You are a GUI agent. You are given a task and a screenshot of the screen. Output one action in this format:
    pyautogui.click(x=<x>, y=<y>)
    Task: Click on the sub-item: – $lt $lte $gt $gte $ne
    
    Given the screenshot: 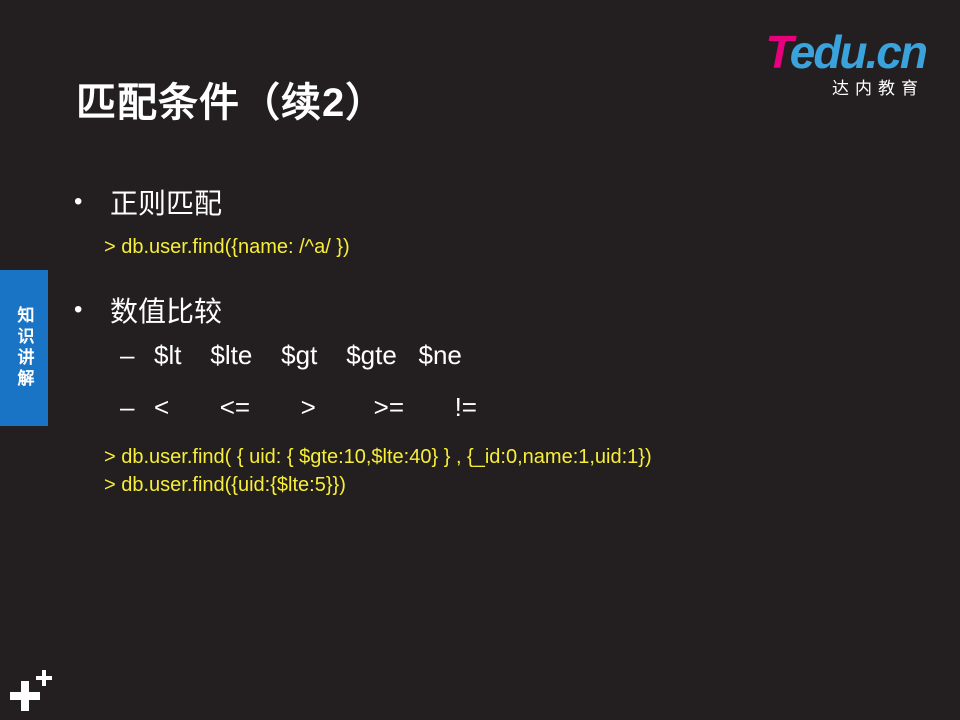 What is the action you would take?
    pyautogui.click(x=291, y=355)
    